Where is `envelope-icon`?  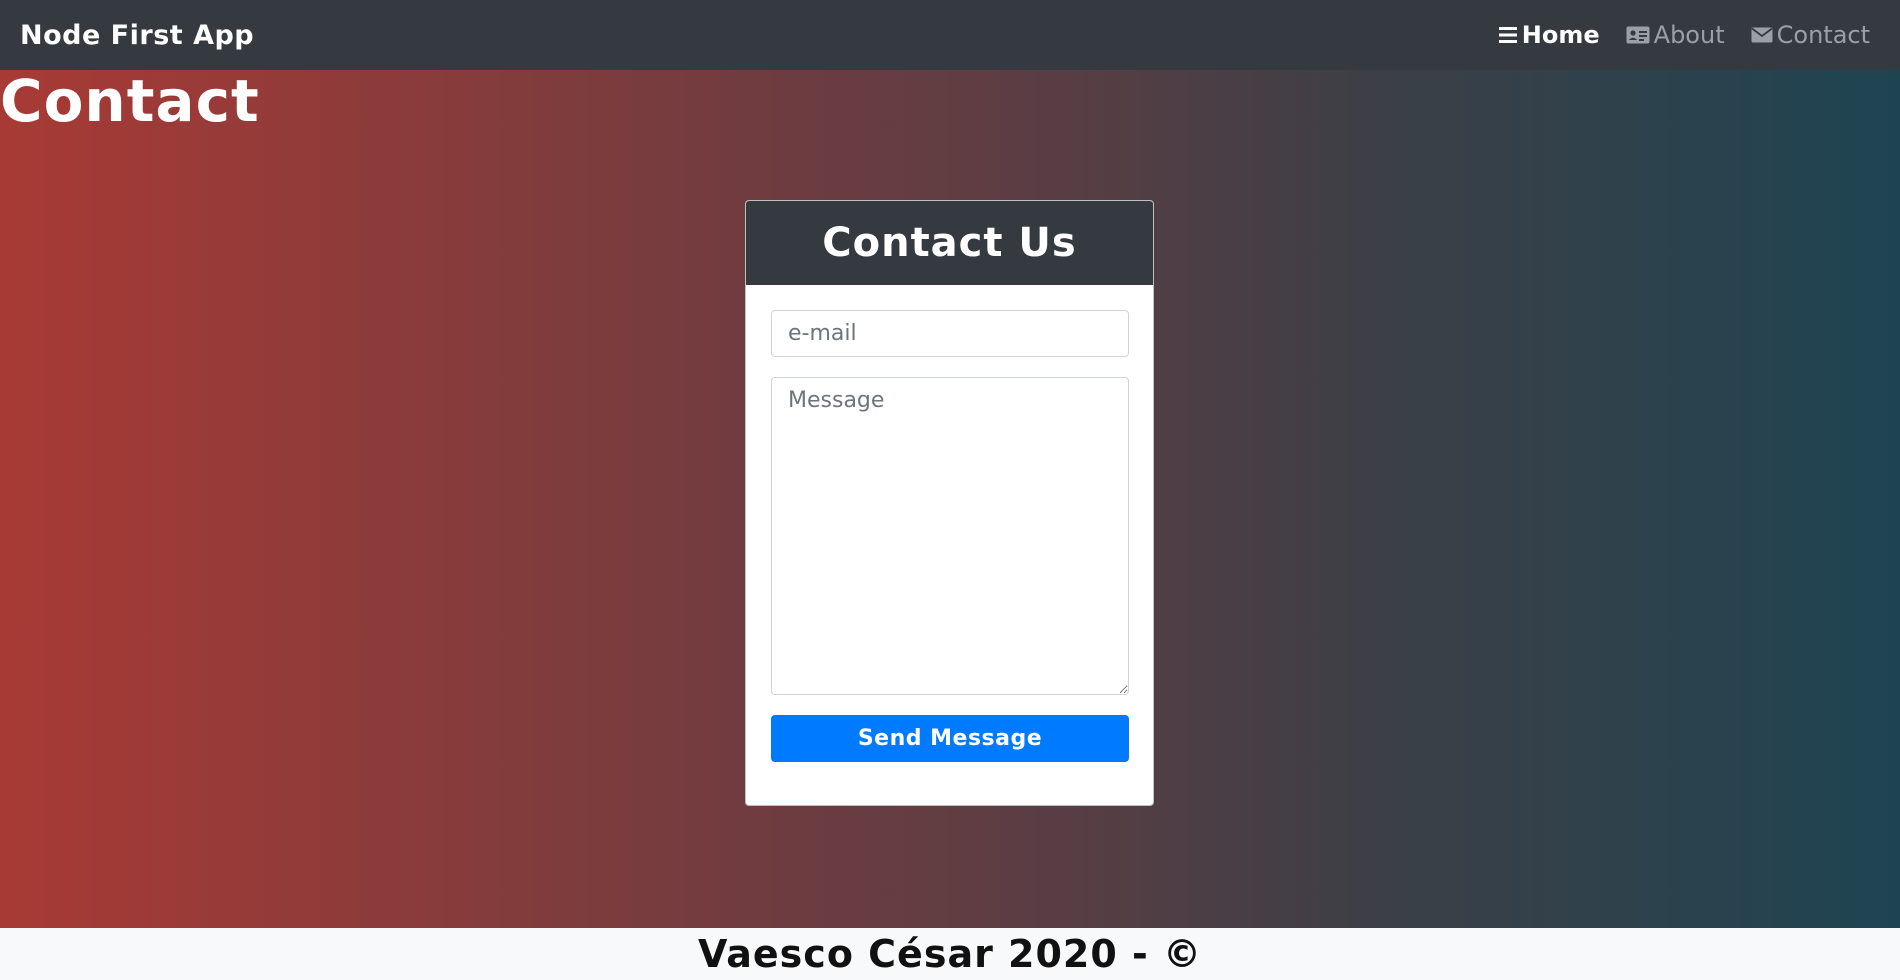 envelope-icon is located at coordinates (1762, 35).